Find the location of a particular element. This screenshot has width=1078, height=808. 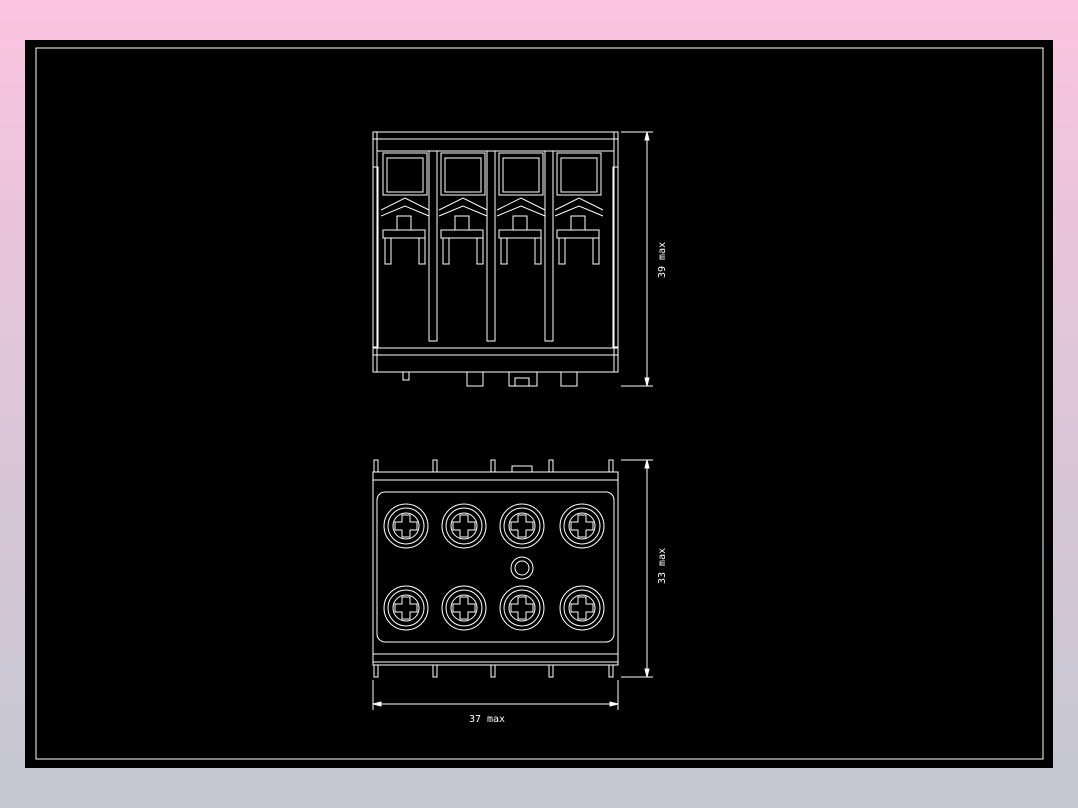

front-view: 39 max is located at coordinates (520, 259).